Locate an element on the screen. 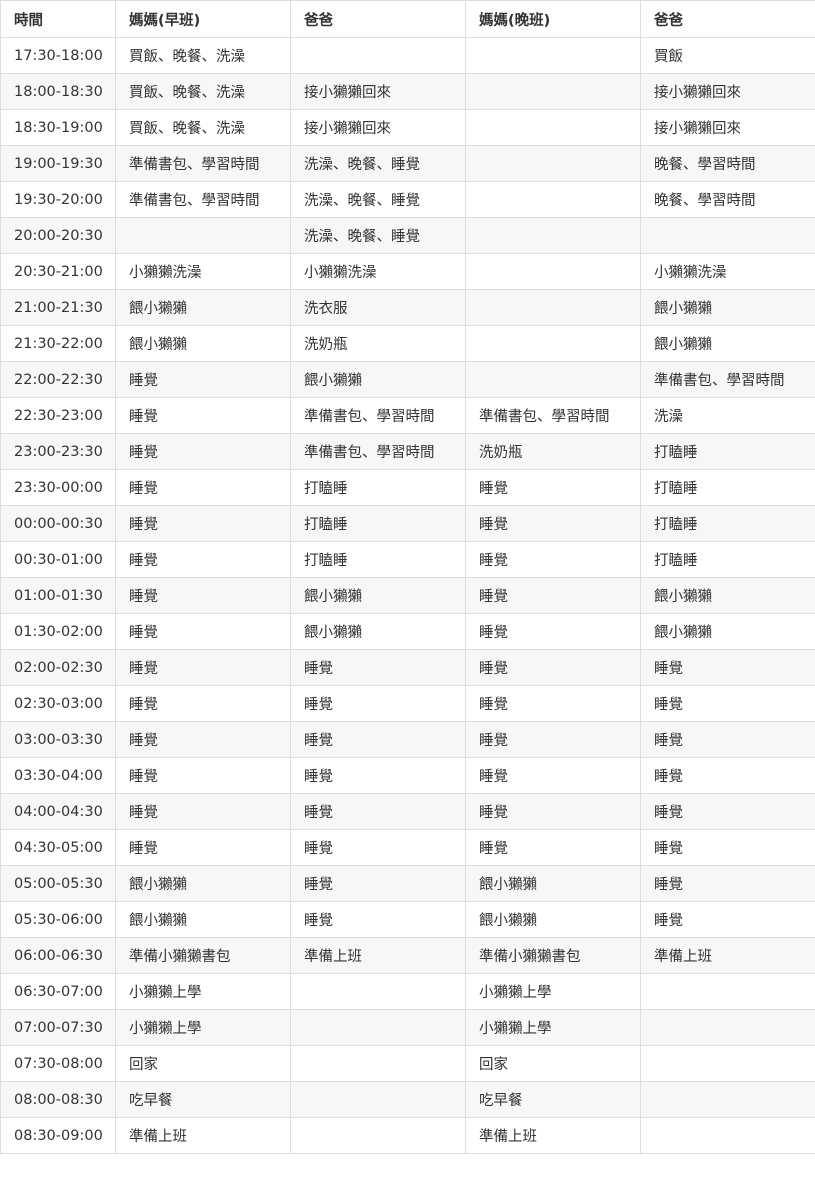 The width and height of the screenshot is (815, 1185). mom-morning-cell: 小獺獺洗澡 is located at coordinates (203, 271).